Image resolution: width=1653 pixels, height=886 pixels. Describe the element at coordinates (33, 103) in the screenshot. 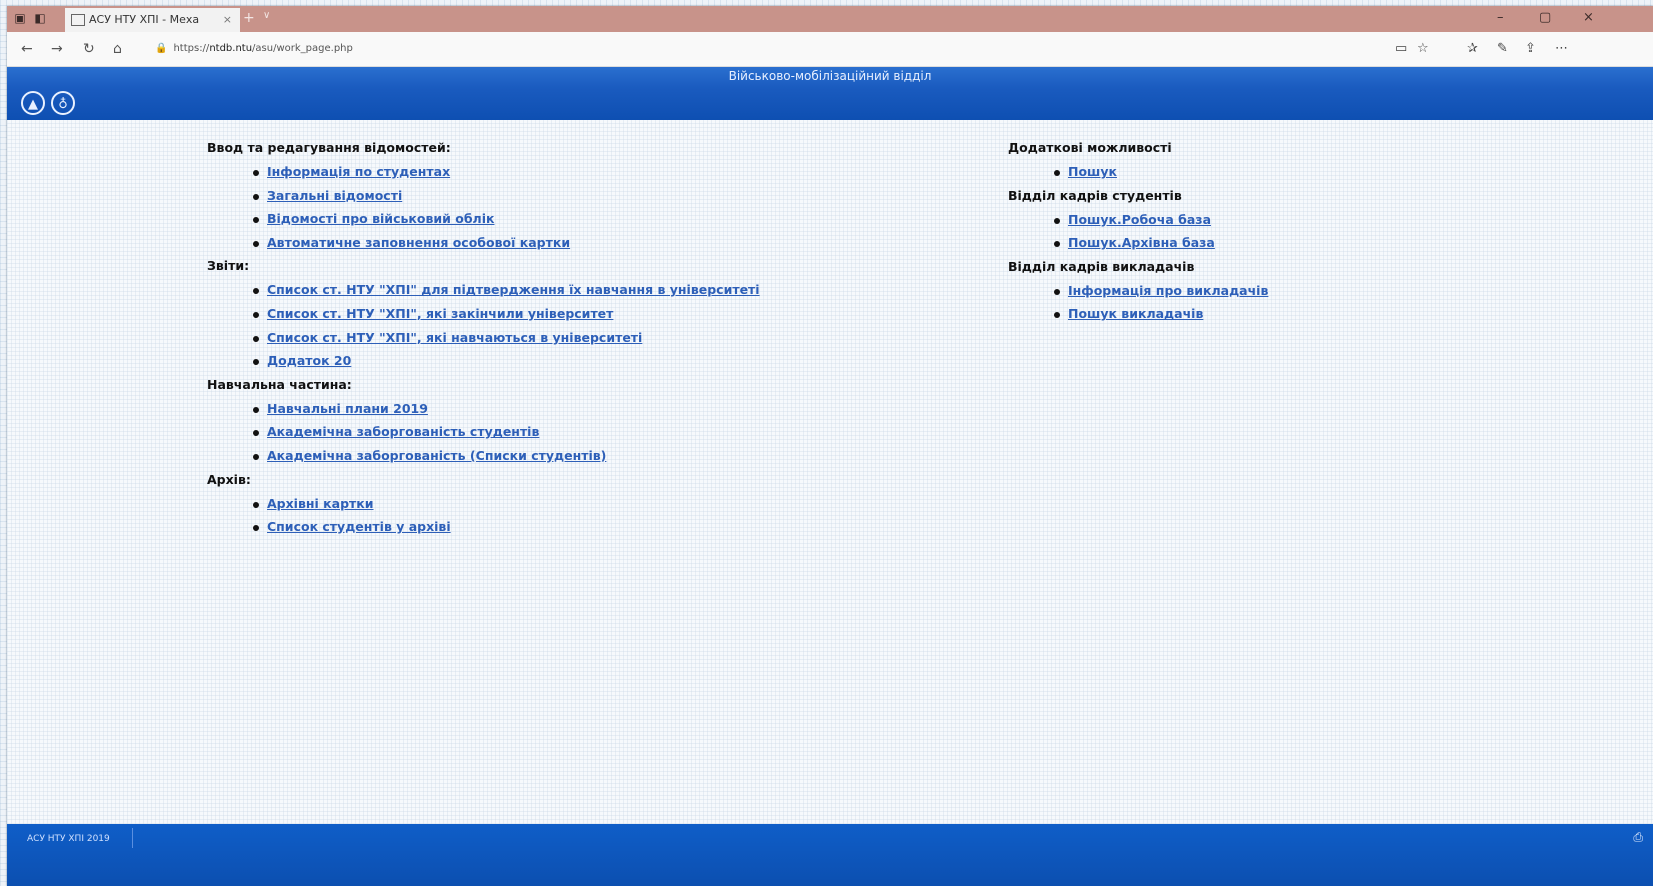

I see `home-triangle-icon: ▲` at that location.